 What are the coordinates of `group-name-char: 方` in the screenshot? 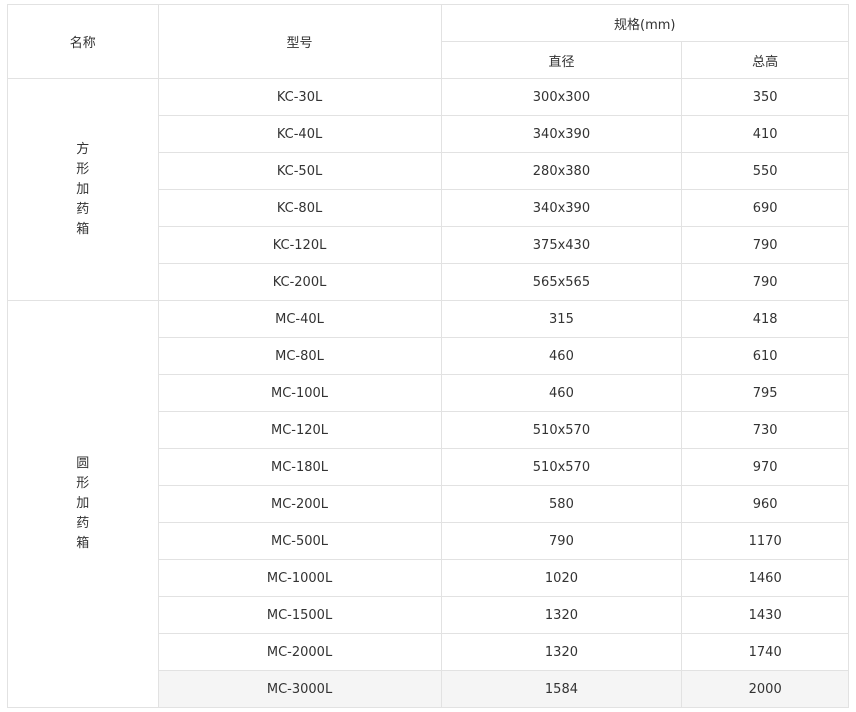 It's located at (83, 149).